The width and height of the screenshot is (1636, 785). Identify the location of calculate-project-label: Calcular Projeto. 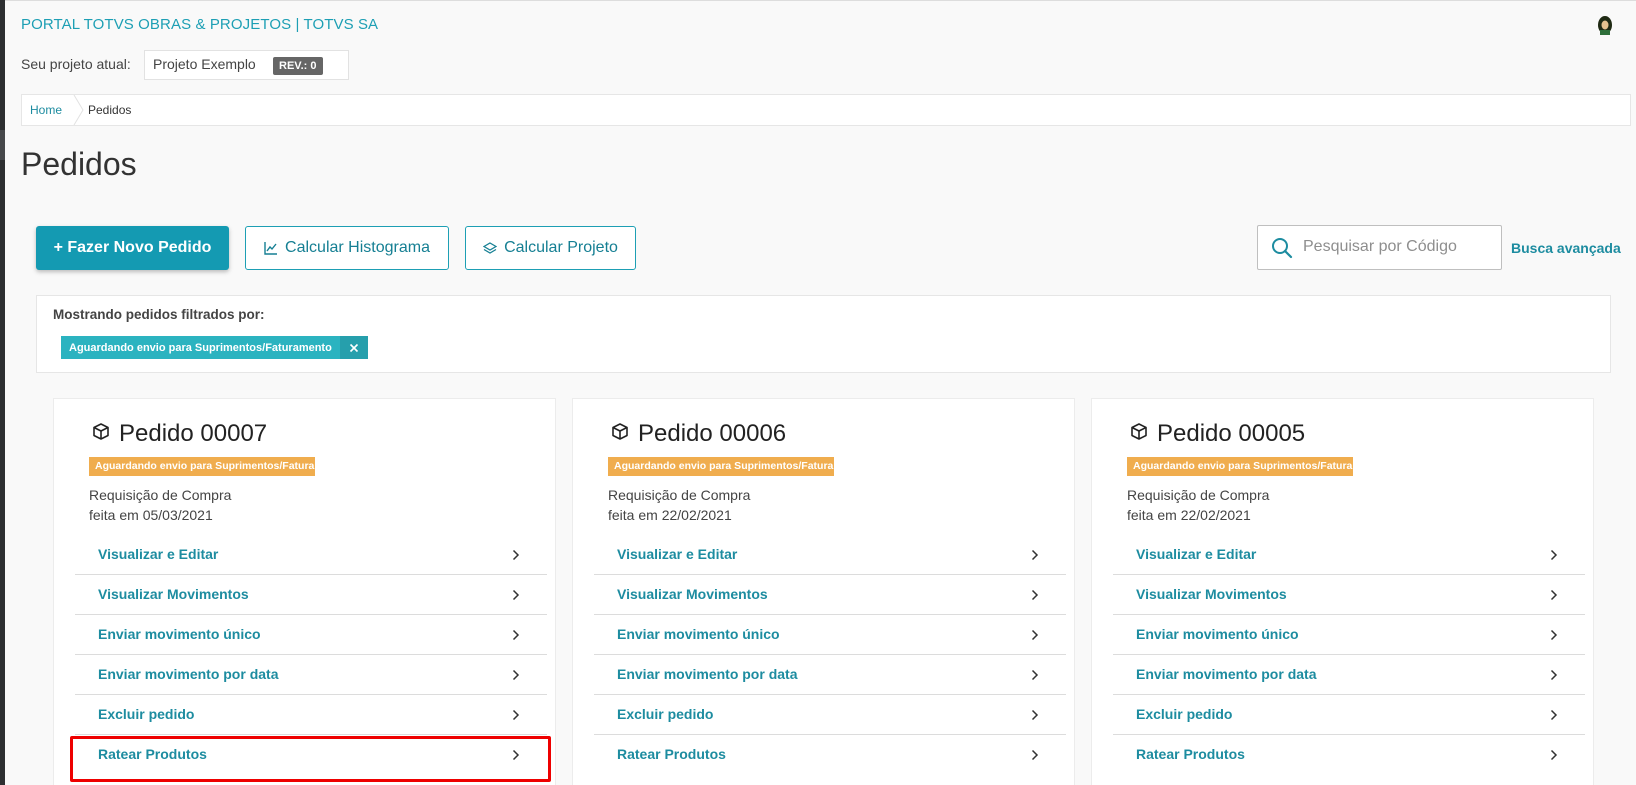
(561, 247).